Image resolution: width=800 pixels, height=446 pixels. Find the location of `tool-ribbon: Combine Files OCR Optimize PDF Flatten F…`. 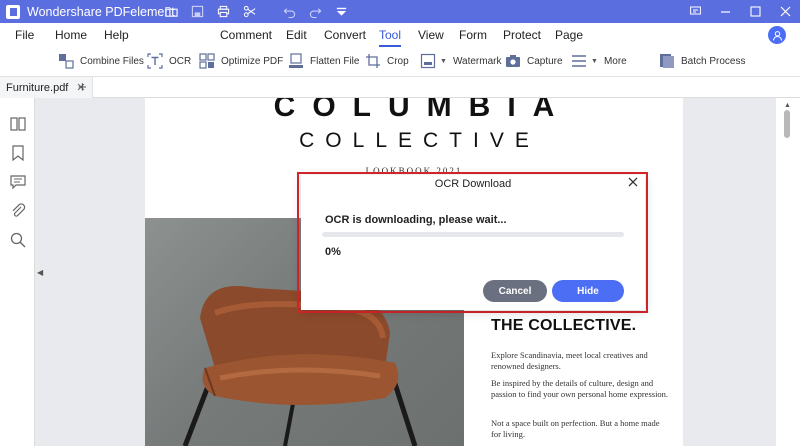

tool-ribbon: Combine Files OCR Optimize PDF Flatten F… is located at coordinates (400, 62).